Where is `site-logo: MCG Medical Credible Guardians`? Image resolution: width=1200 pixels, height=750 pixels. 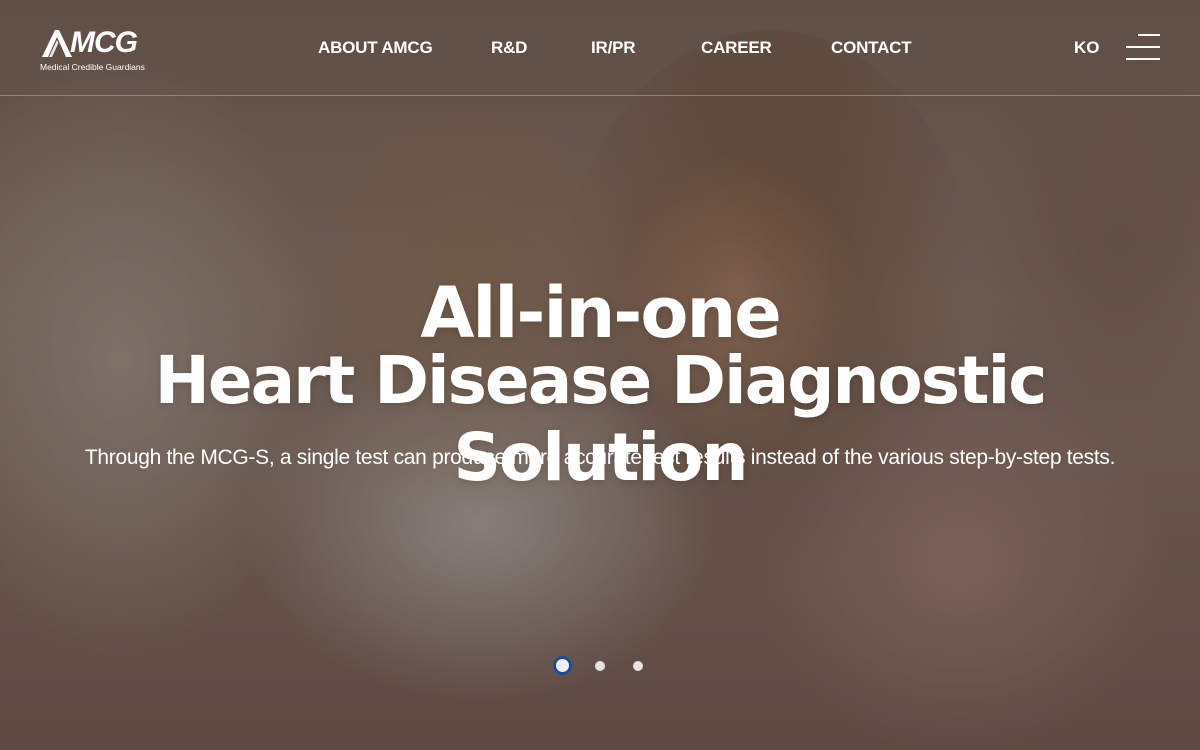 site-logo: MCG Medical Credible Guardians is located at coordinates (100, 50).